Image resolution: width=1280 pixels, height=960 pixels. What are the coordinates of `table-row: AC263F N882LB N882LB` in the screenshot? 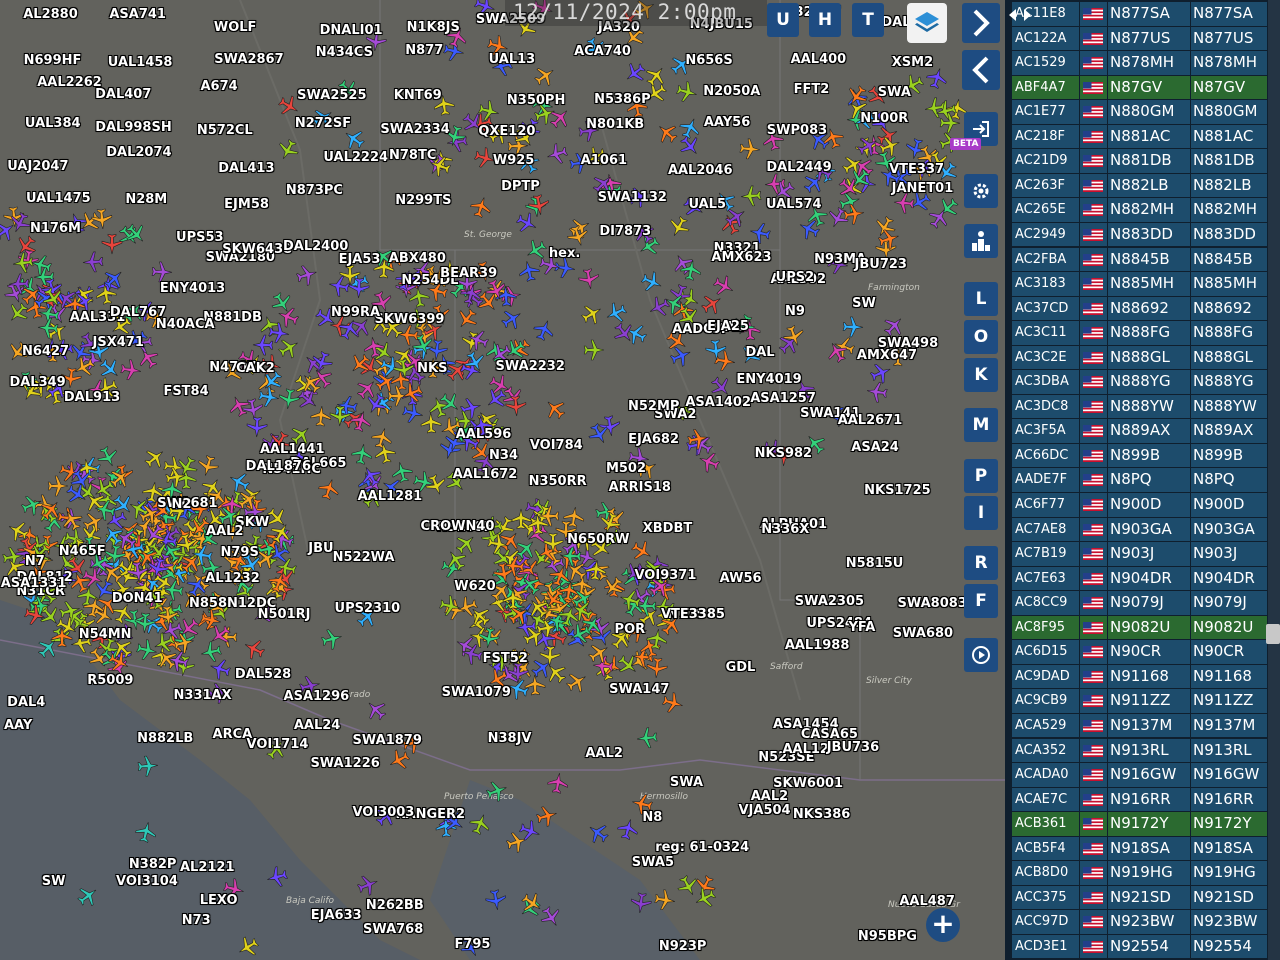 It's located at (1136, 186).